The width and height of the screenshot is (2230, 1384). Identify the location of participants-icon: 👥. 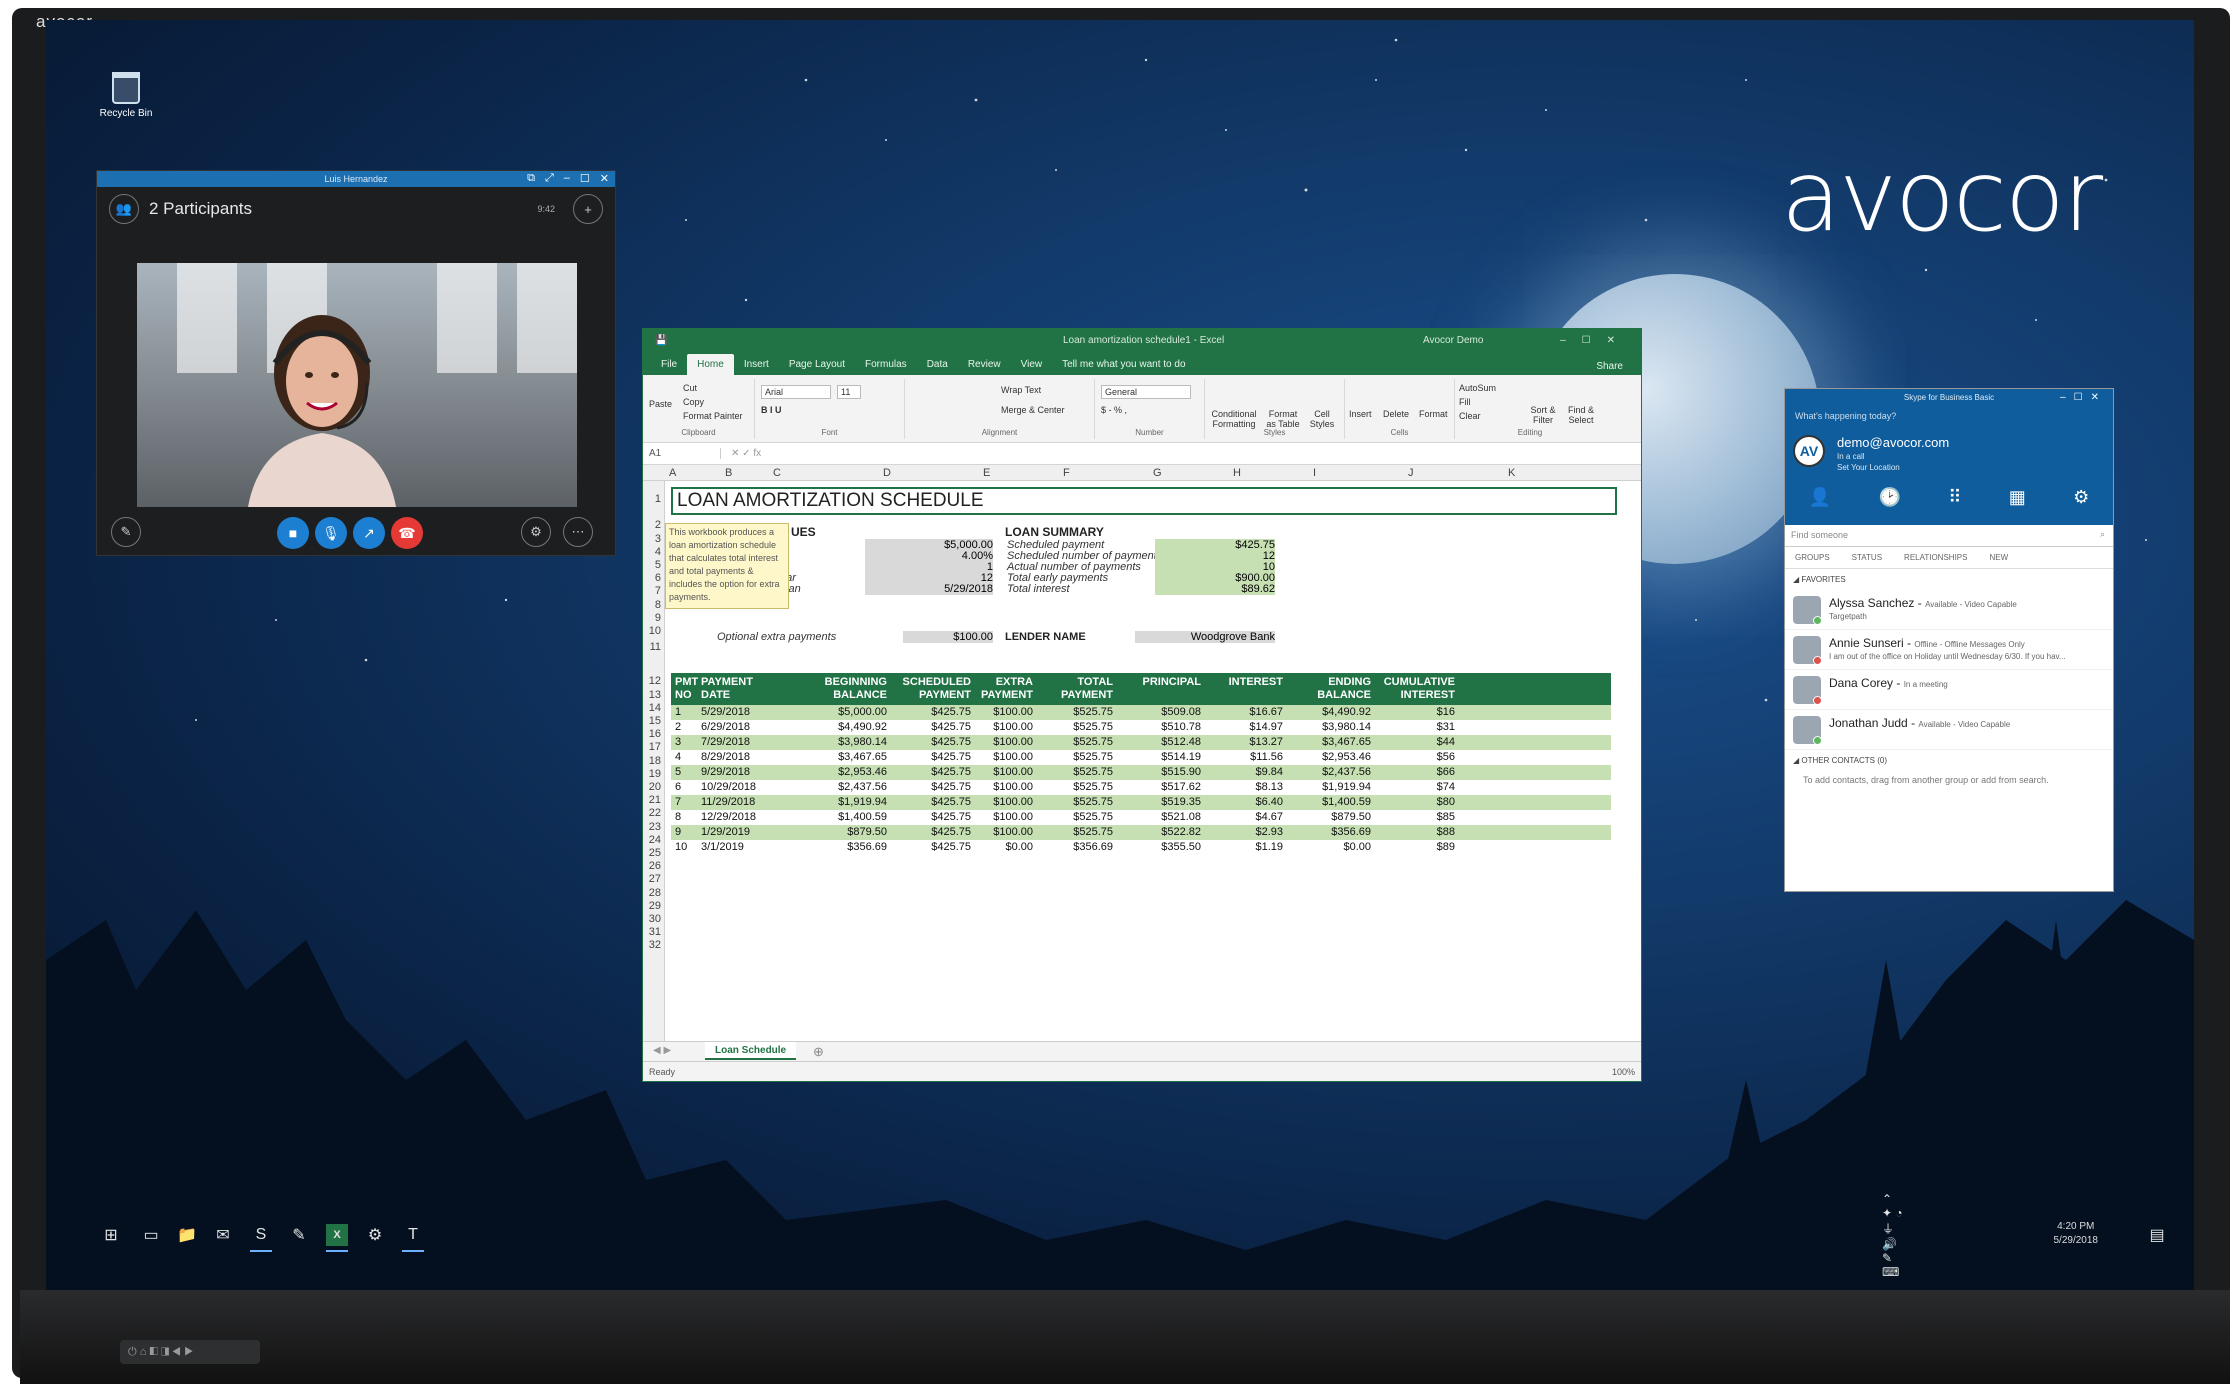
(124, 209).